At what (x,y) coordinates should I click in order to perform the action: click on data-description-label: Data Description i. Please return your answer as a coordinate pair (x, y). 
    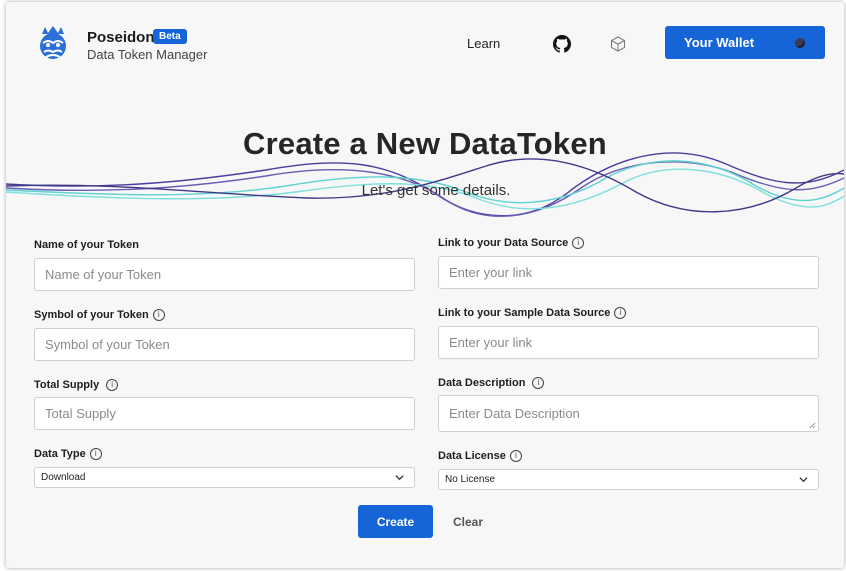
    Looking at the image, I should click on (491, 383).